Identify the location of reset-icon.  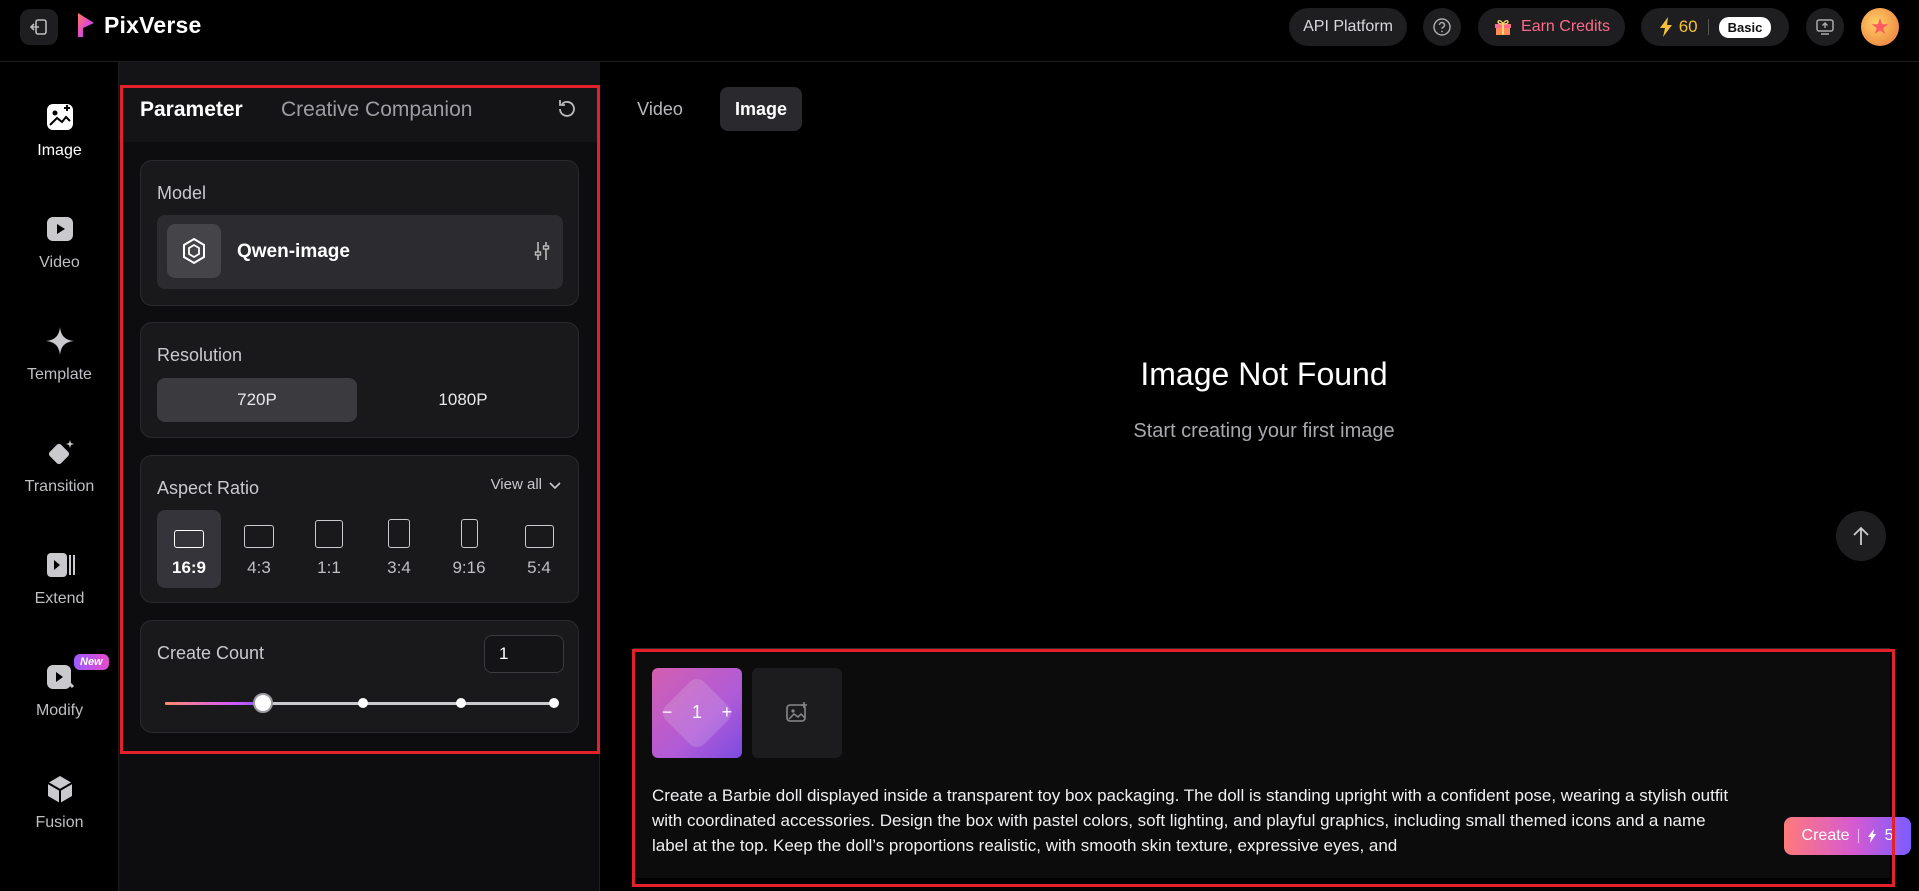
(567, 109).